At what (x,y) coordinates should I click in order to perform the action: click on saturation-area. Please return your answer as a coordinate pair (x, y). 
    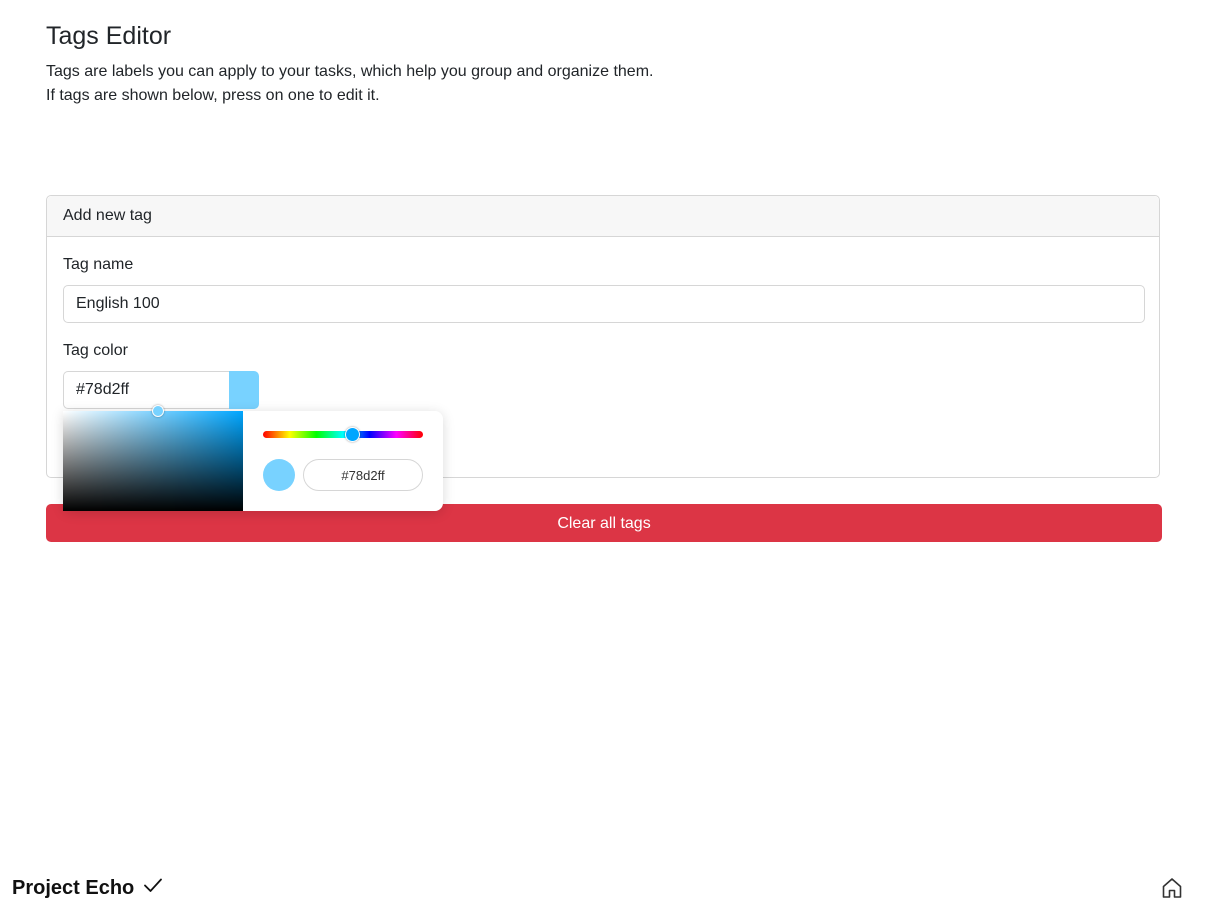
    Looking at the image, I should click on (153, 458).